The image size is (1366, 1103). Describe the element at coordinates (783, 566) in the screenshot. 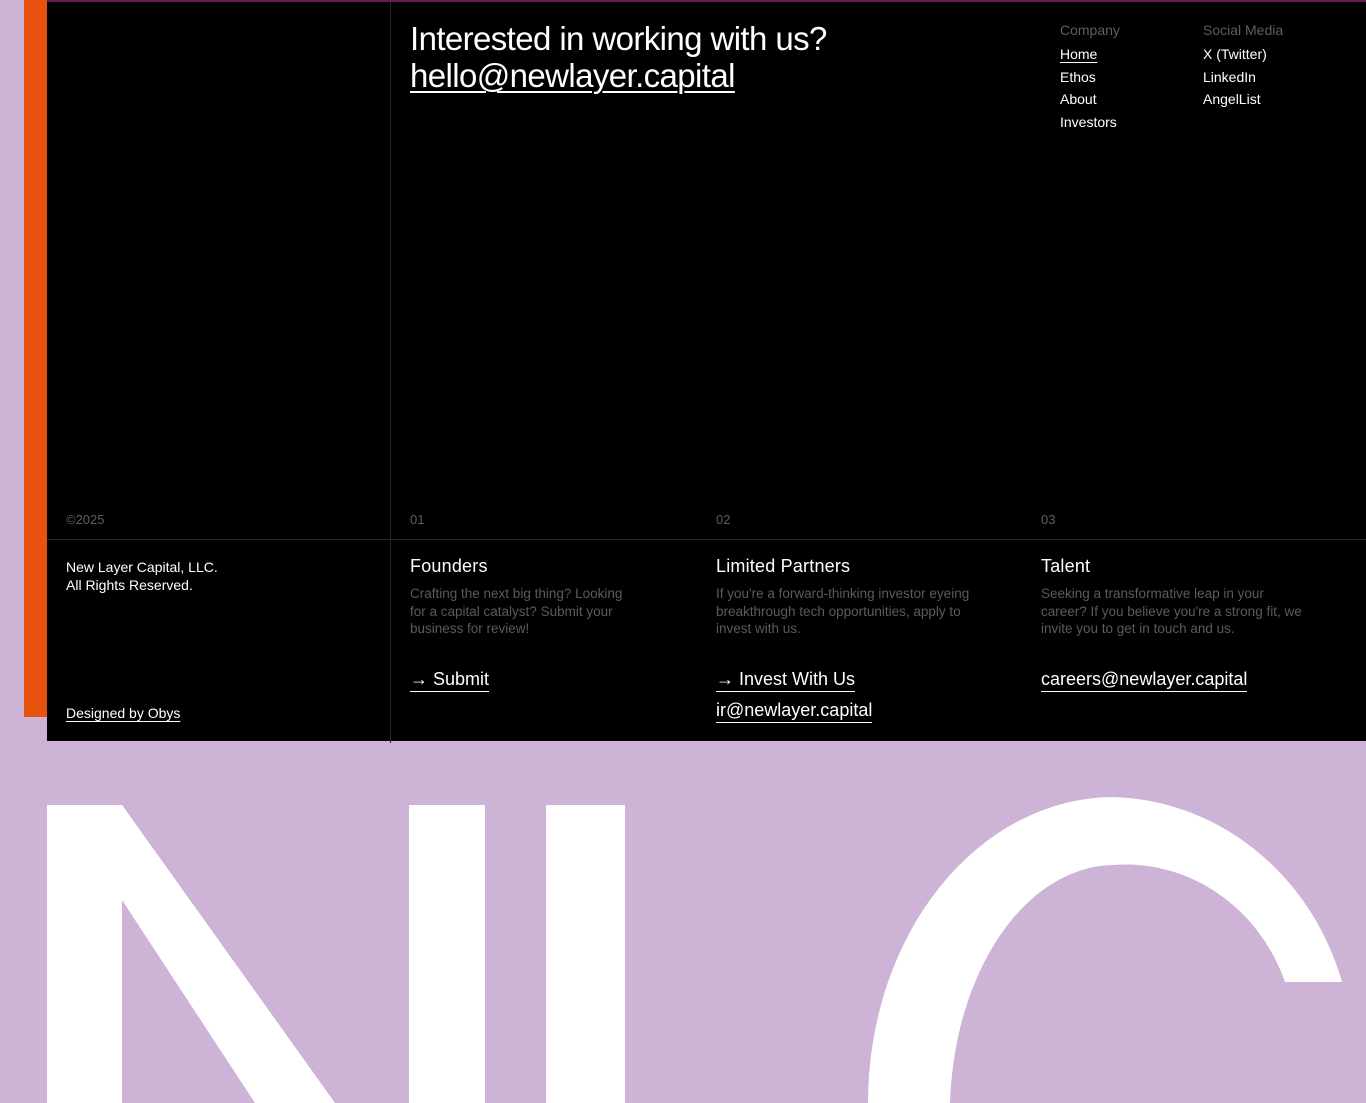

I see `partners-title: Limited Partners` at that location.